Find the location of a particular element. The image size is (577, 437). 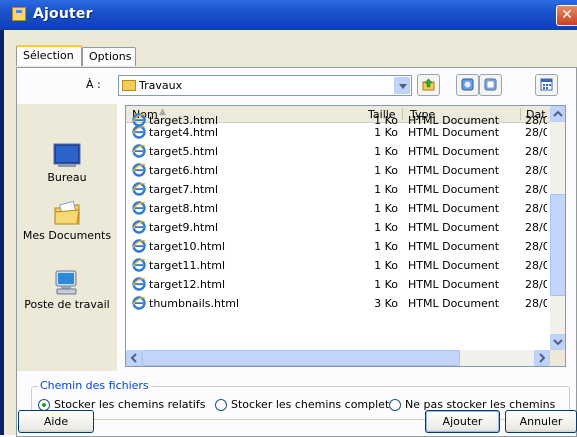

documents-folder-icon is located at coordinates (67, 214).